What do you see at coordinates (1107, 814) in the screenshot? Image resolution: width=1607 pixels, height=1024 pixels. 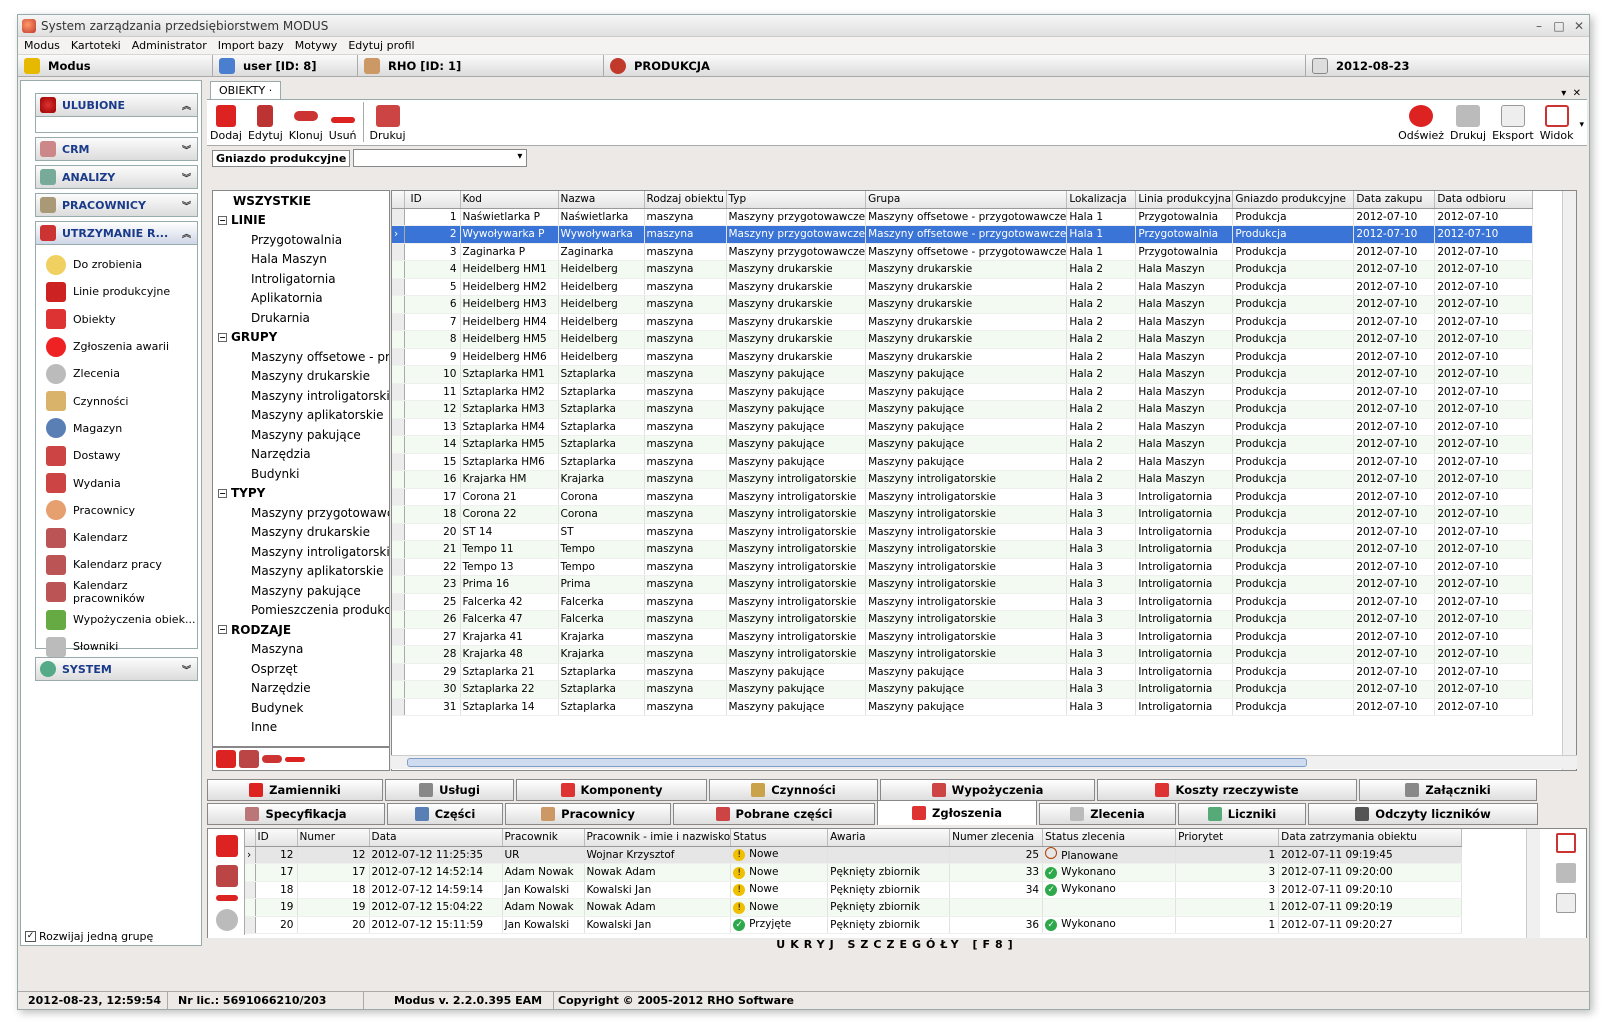 I see `tab-zlecenia: Zlecenia` at bounding box center [1107, 814].